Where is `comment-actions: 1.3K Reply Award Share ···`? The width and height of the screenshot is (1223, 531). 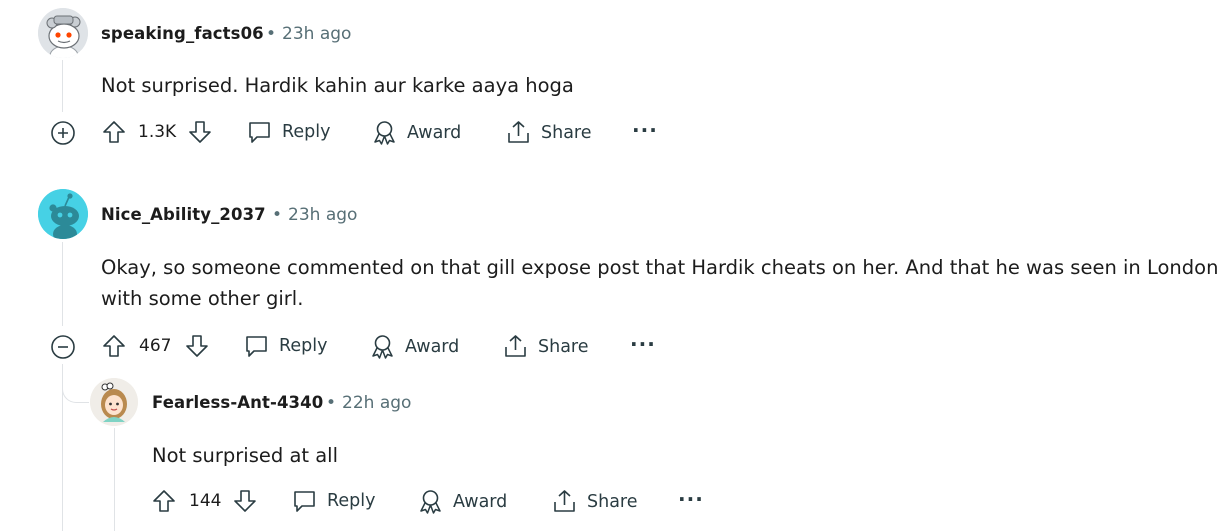
comment-actions: 1.3K Reply Award Share ··· is located at coordinates (611, 132).